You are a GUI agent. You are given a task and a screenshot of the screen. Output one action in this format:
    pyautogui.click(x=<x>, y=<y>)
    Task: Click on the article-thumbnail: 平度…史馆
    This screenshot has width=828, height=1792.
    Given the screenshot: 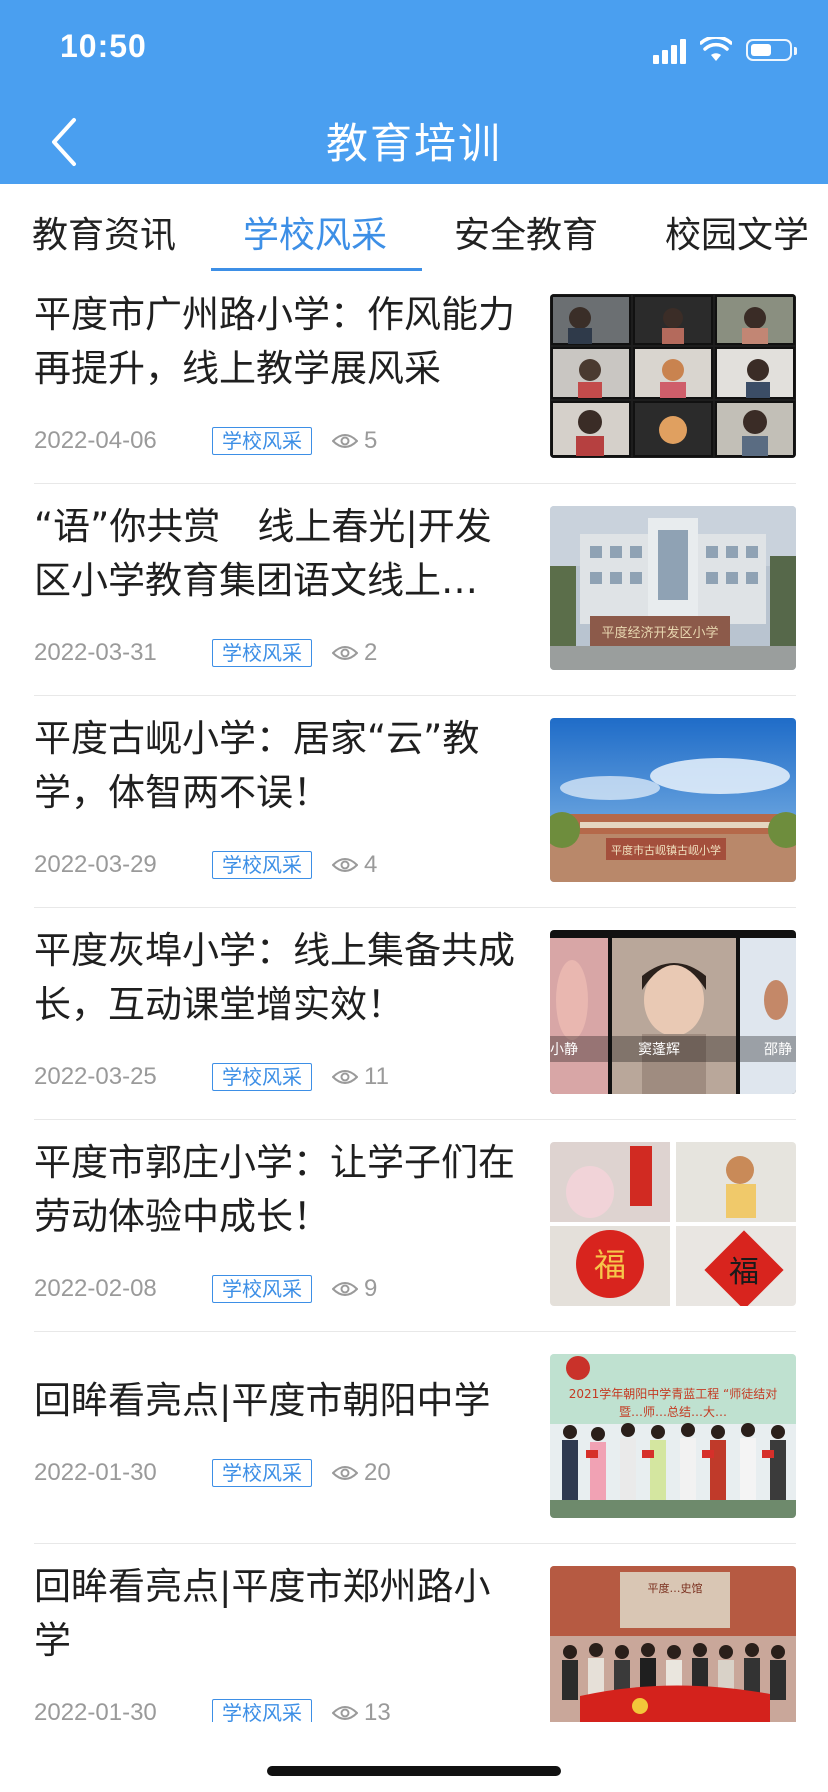 What is the action you would take?
    pyautogui.click(x=673, y=1644)
    